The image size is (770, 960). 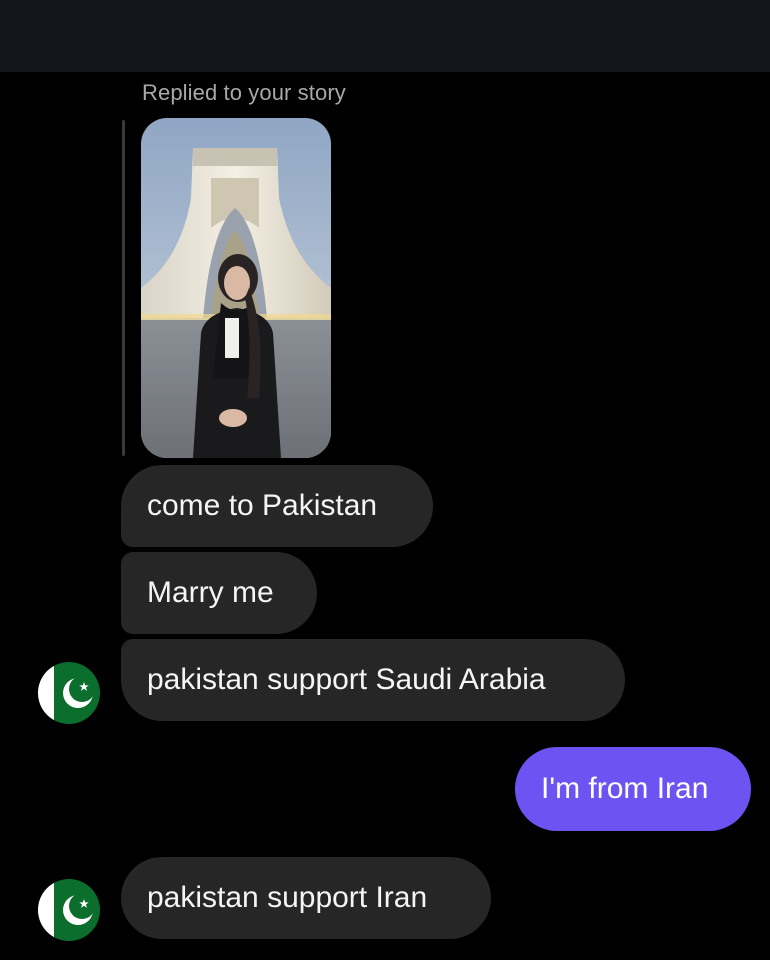 What do you see at coordinates (210, 592) in the screenshot?
I see `message-text: Marry me` at bounding box center [210, 592].